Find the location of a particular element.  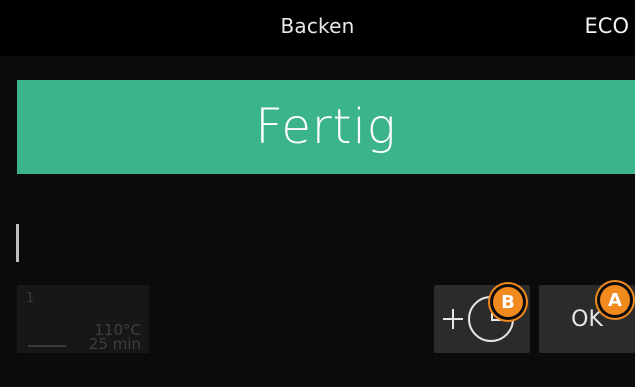

program-title: Backen is located at coordinates (317, 26).